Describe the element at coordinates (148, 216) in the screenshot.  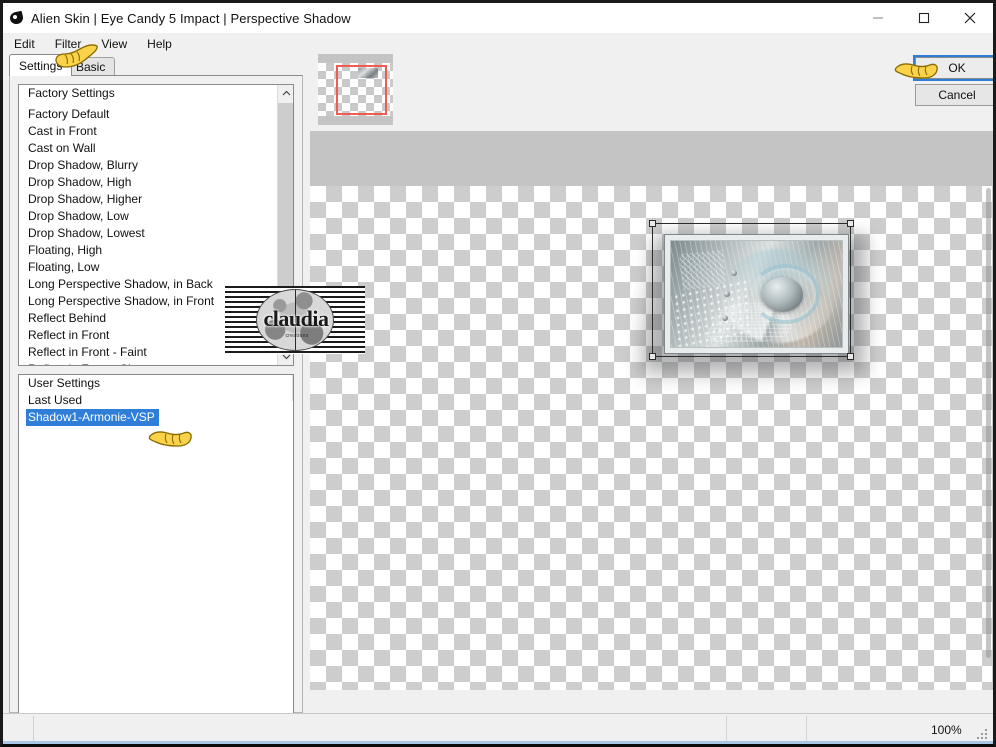
I see `list-item: Drop Shadow, Low` at that location.